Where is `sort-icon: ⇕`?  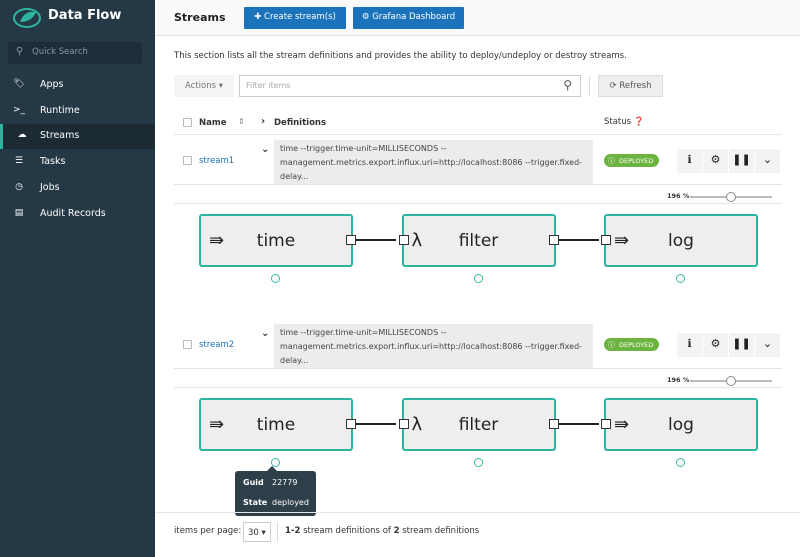
sort-icon: ⇕ is located at coordinates (241, 121).